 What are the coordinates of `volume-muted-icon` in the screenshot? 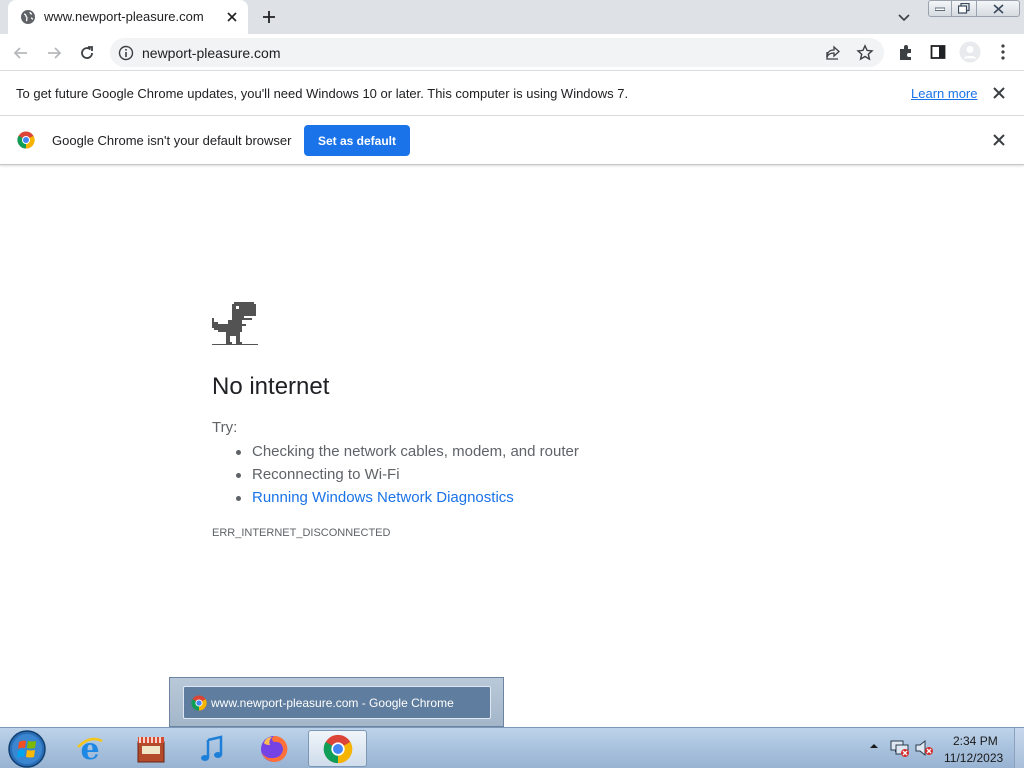 It's located at (924, 748).